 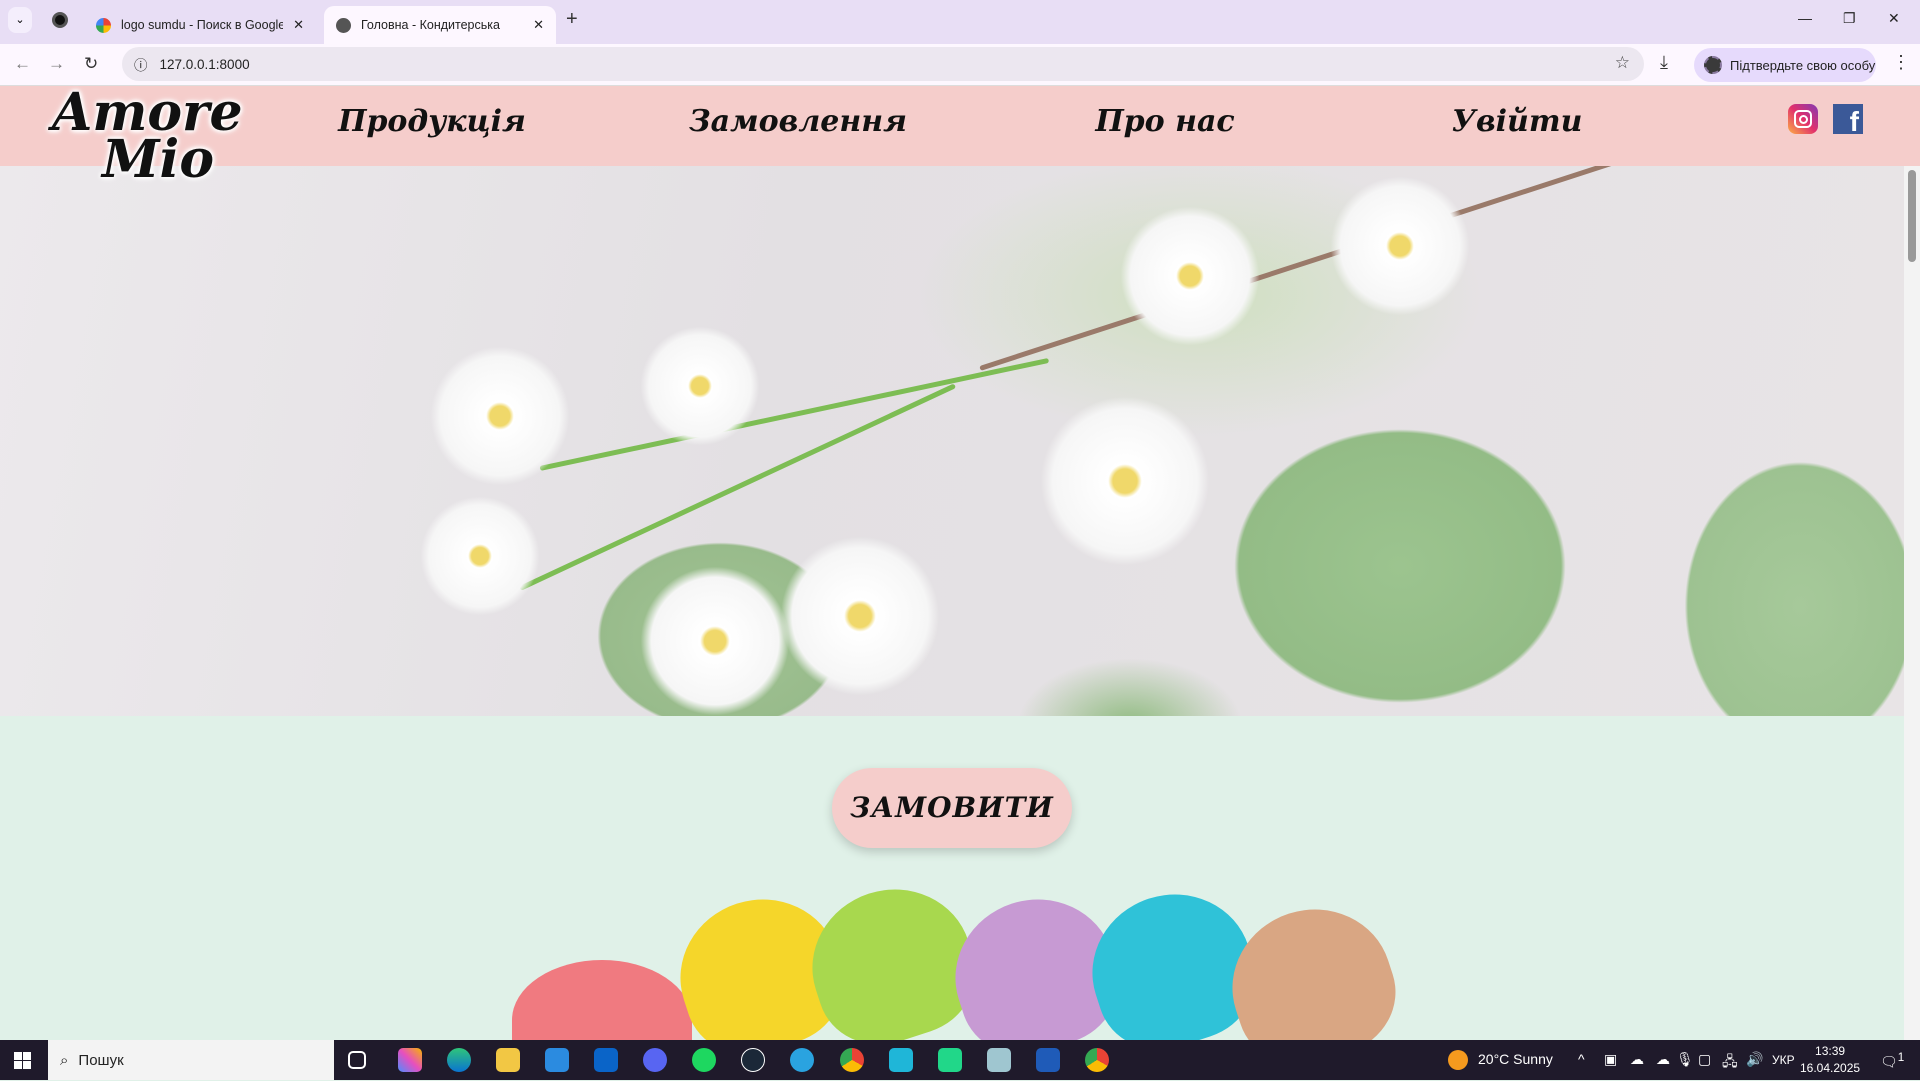 What do you see at coordinates (1912, 603) in the screenshot?
I see `page-scrollbar` at bounding box center [1912, 603].